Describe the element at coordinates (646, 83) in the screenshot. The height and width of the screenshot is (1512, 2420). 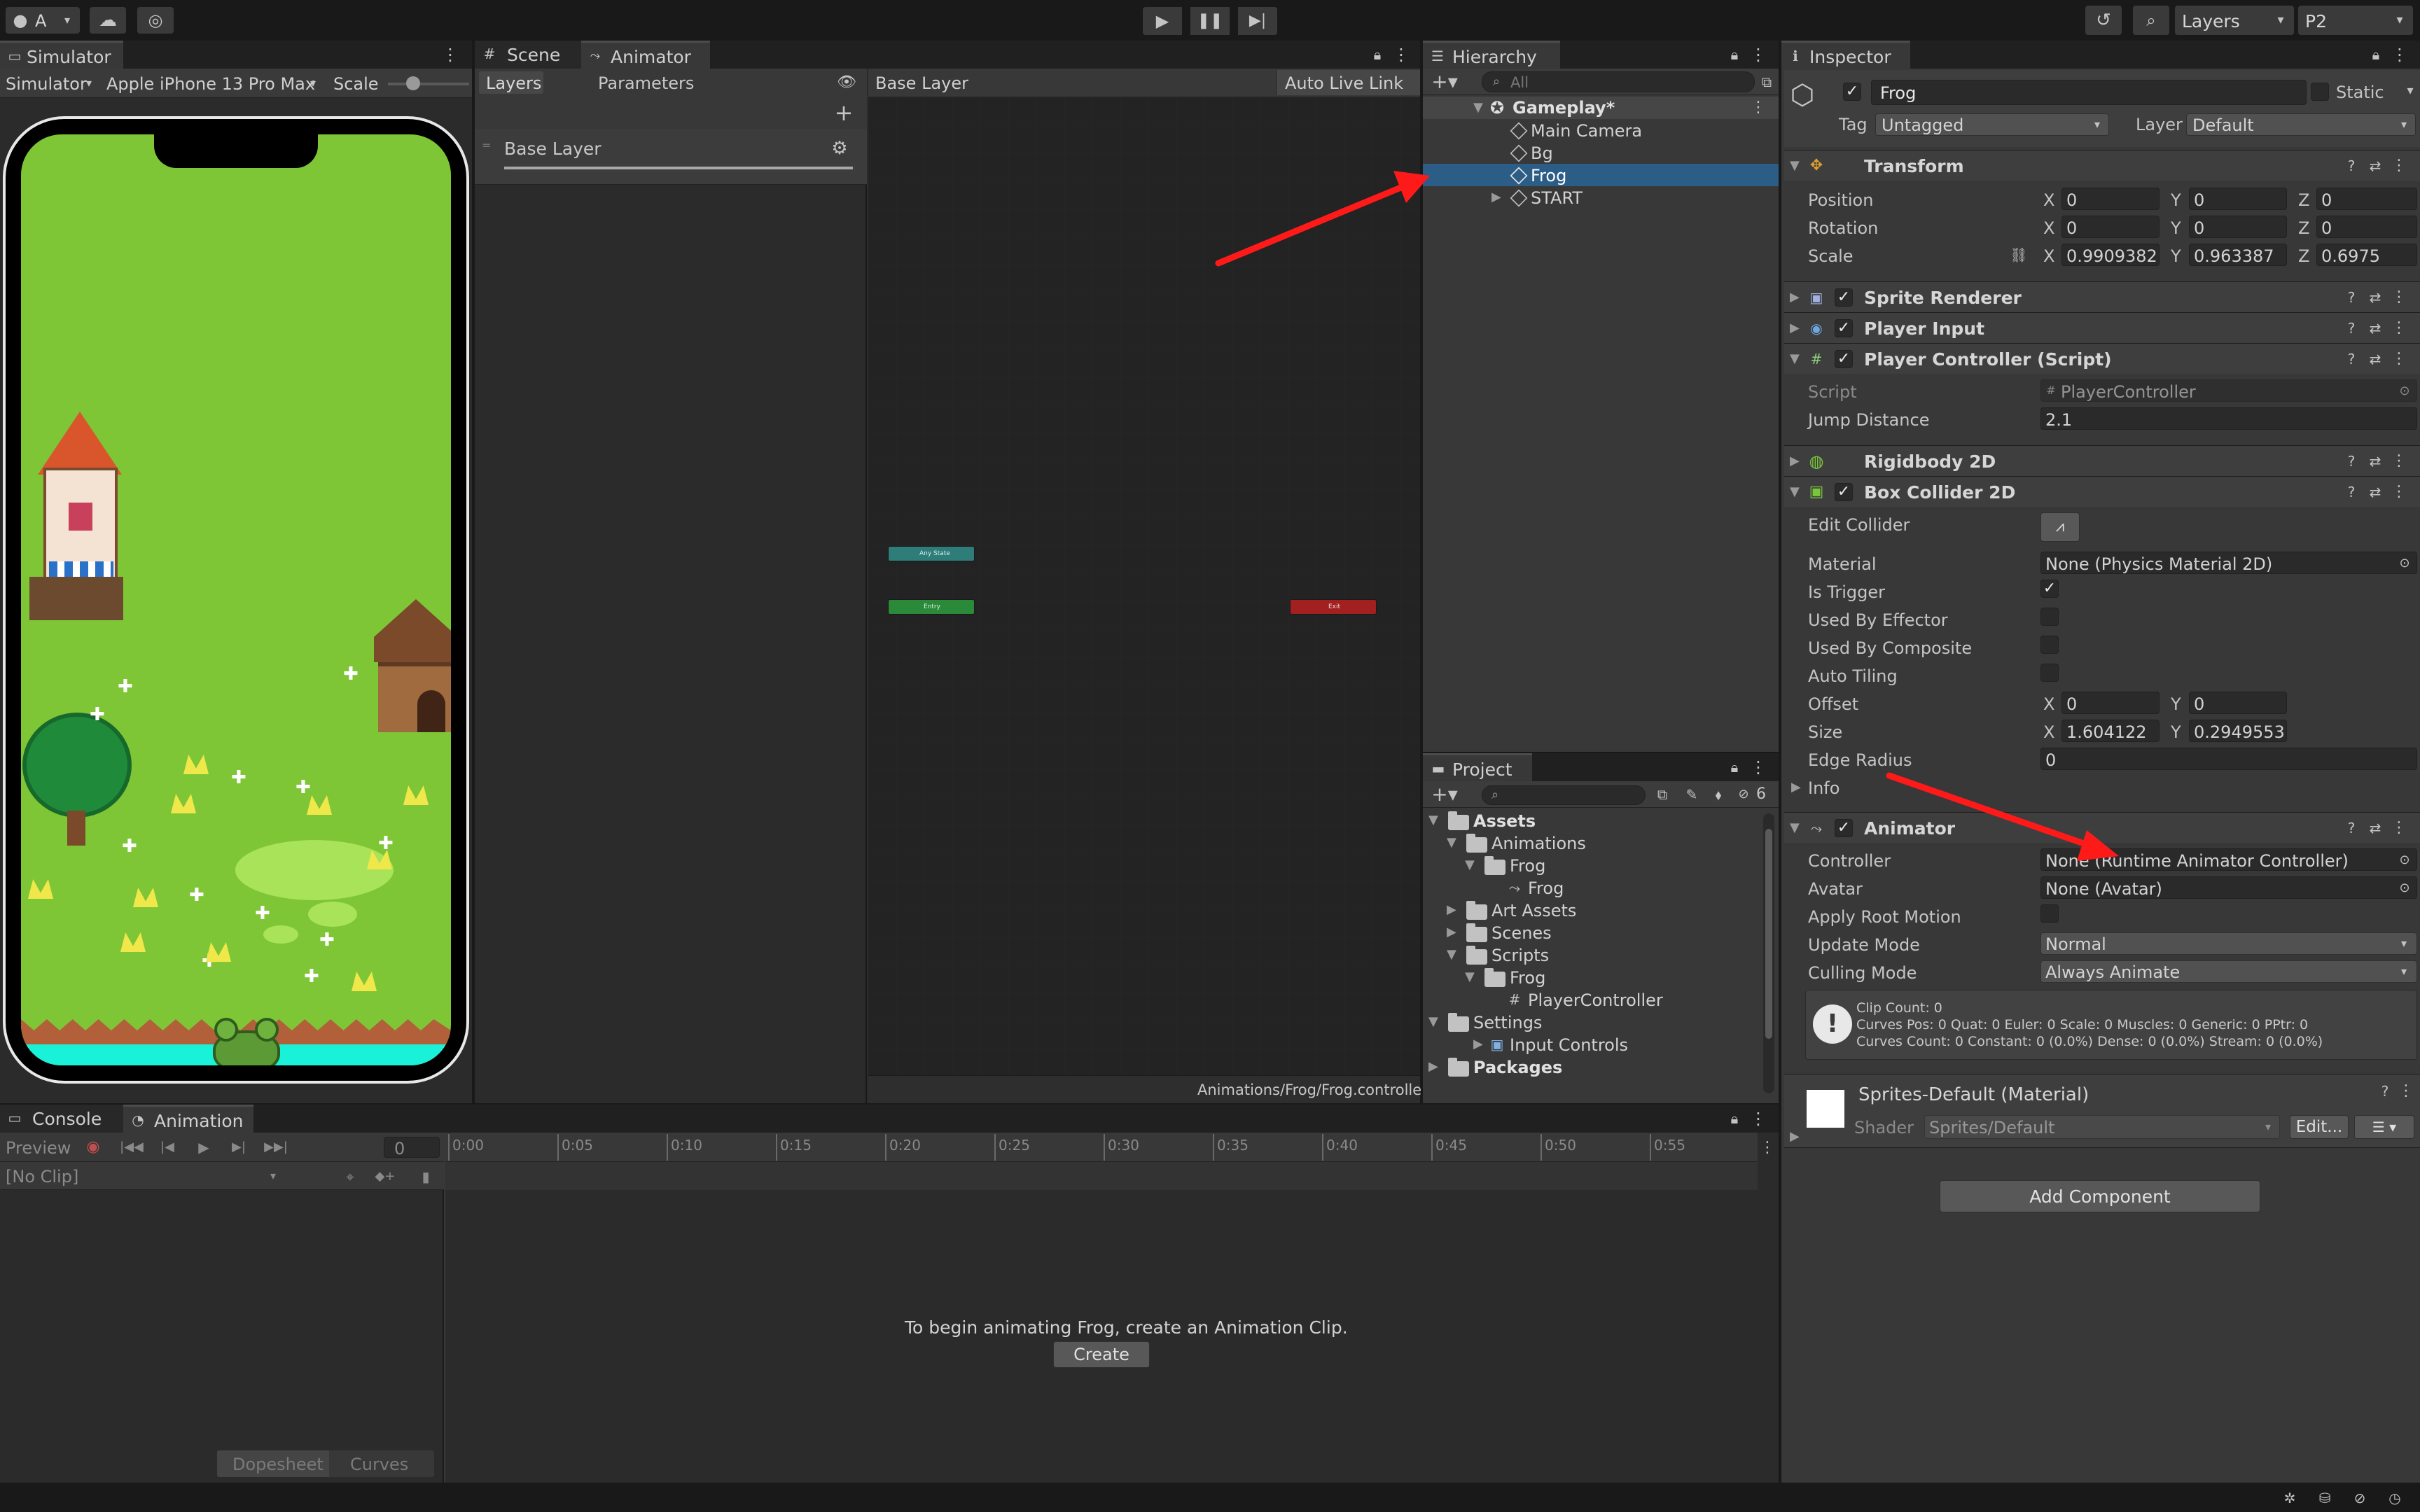
I see `tab-parameters: Parameters` at that location.